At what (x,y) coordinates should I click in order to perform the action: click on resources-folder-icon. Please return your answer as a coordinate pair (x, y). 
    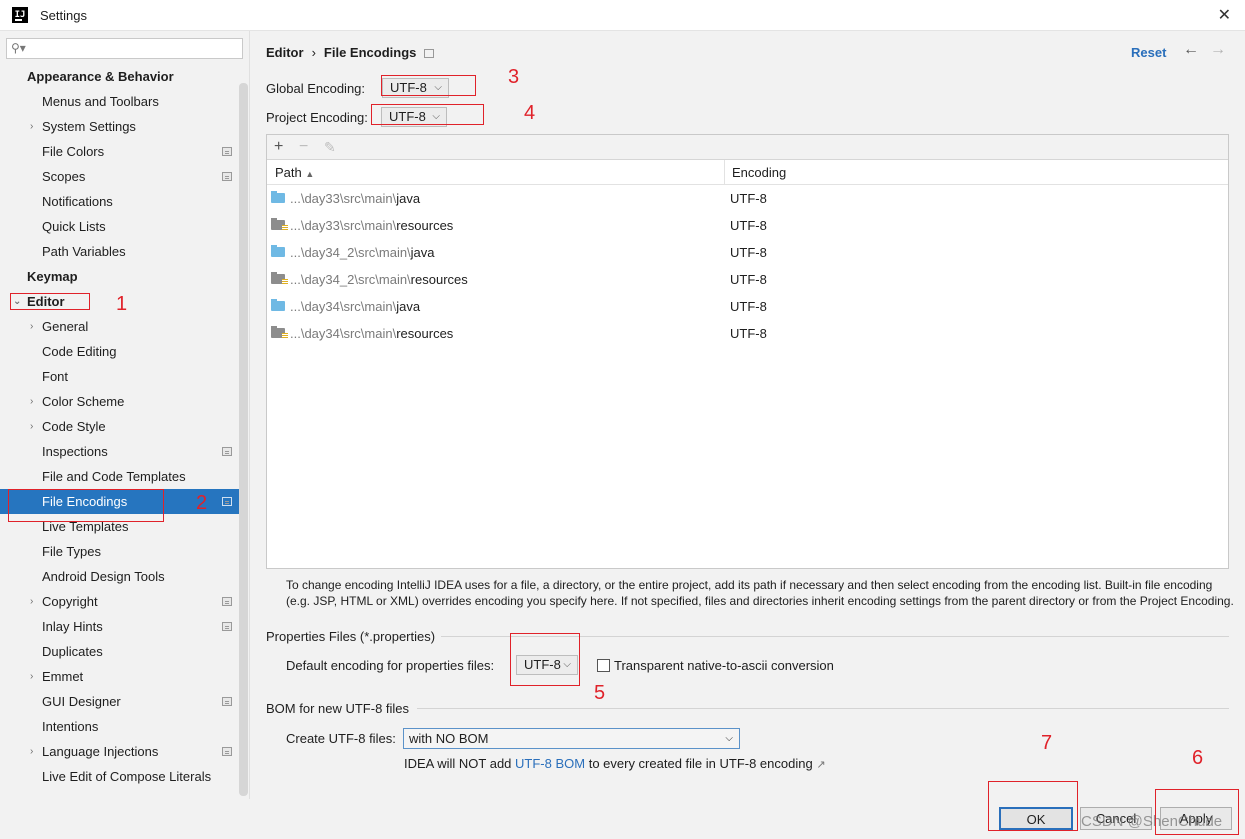
    Looking at the image, I should click on (279, 224).